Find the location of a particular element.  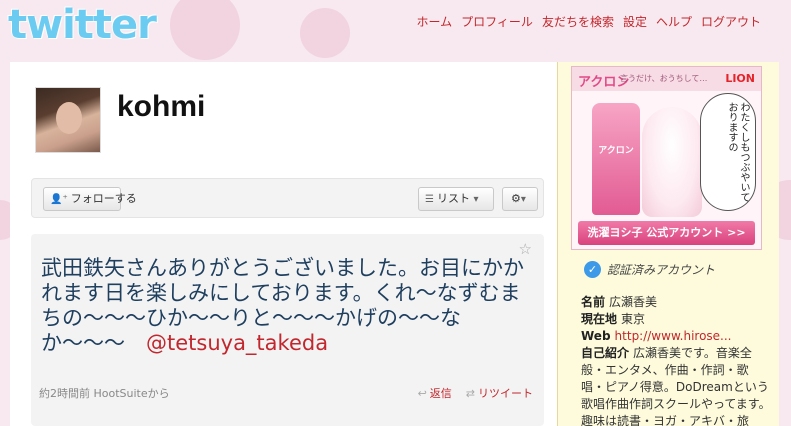

nav-help: ヘルプ is located at coordinates (674, 21).